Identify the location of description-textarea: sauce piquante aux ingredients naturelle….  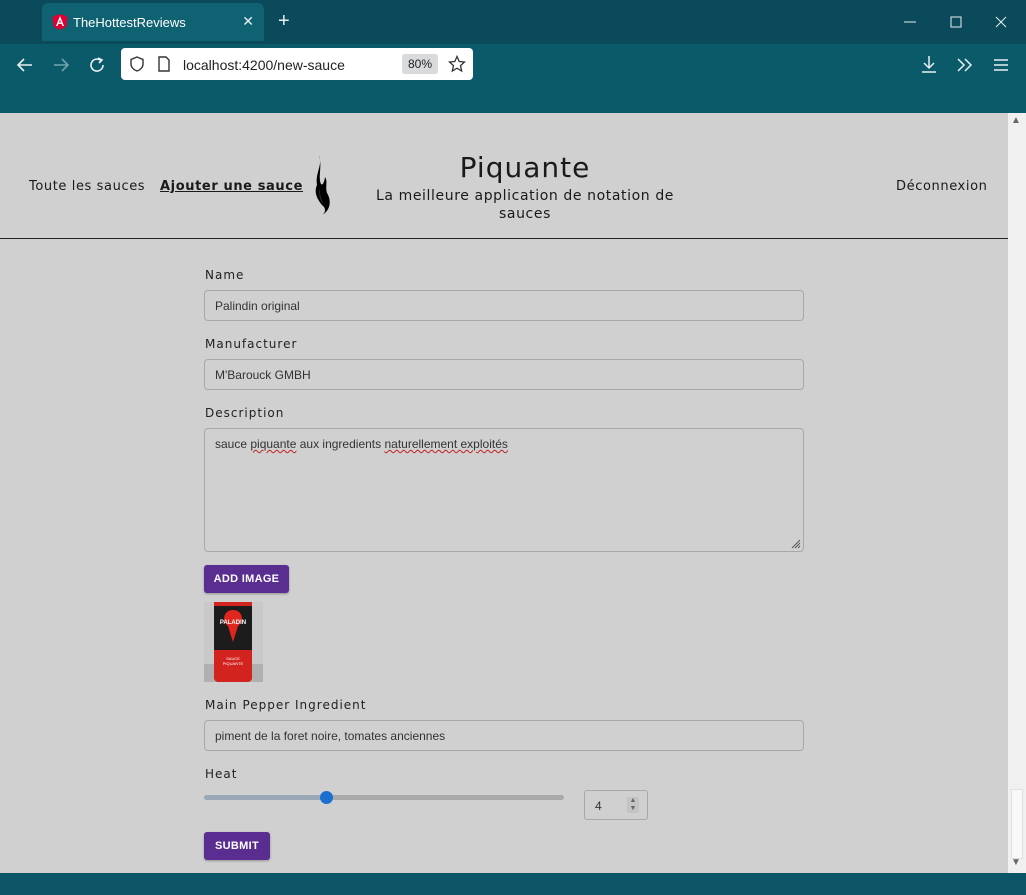
(504, 490).